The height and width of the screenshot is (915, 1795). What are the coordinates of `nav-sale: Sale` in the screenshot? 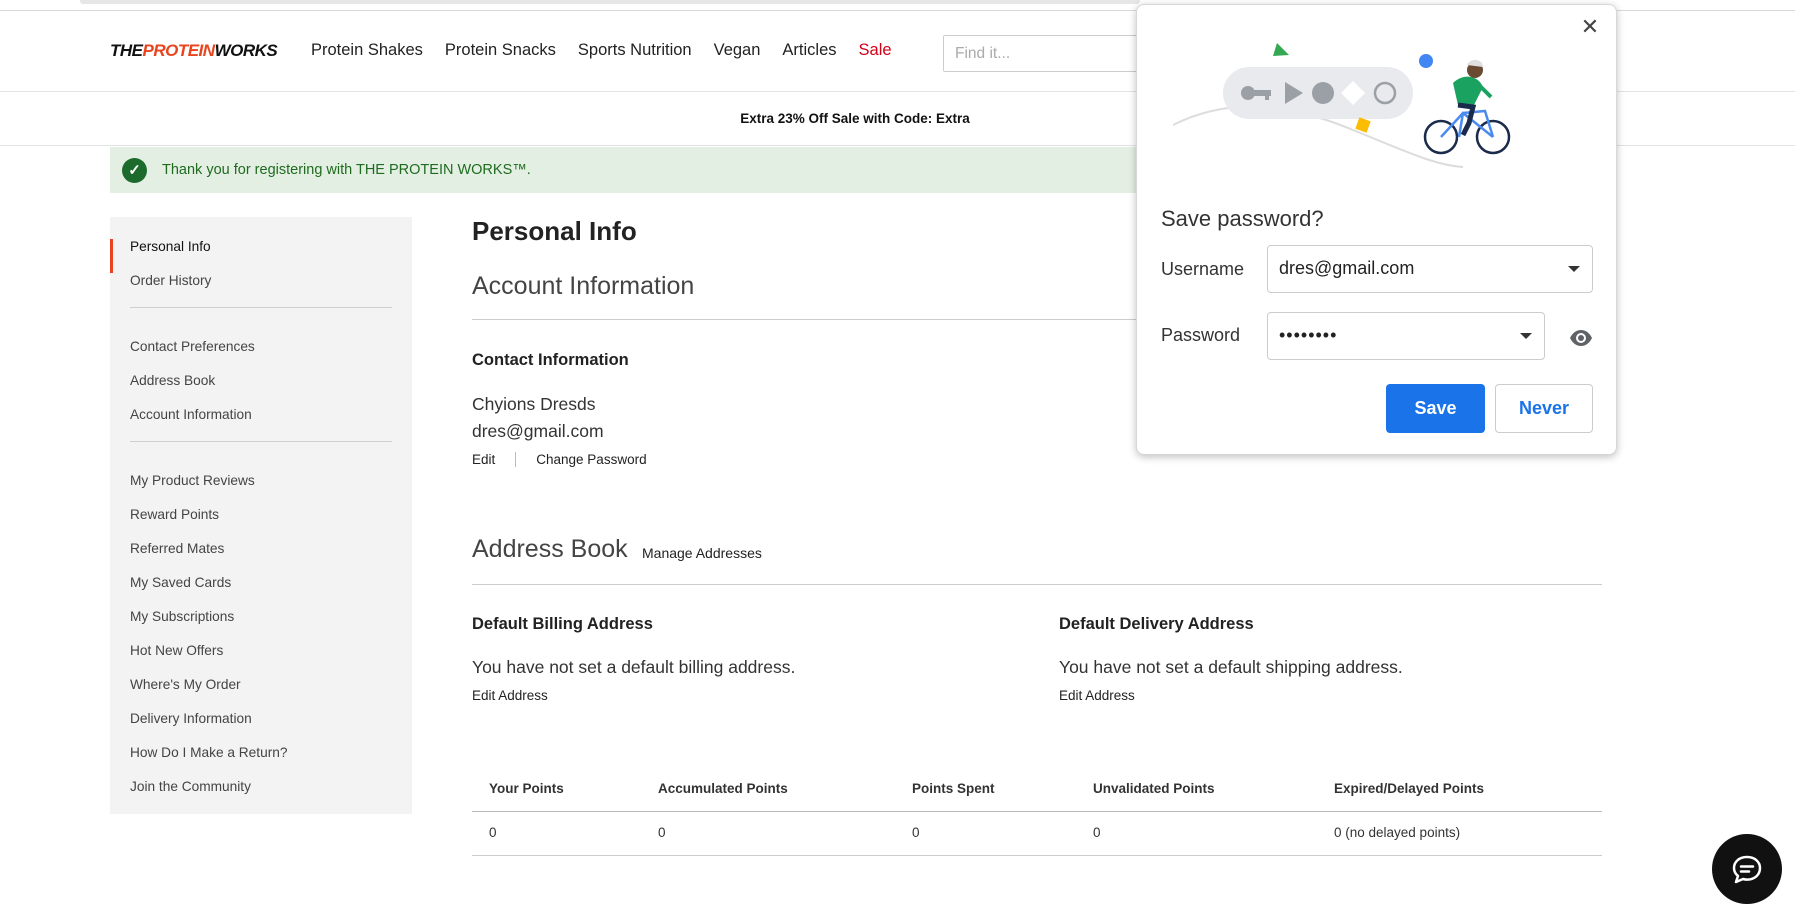 It's located at (875, 50).